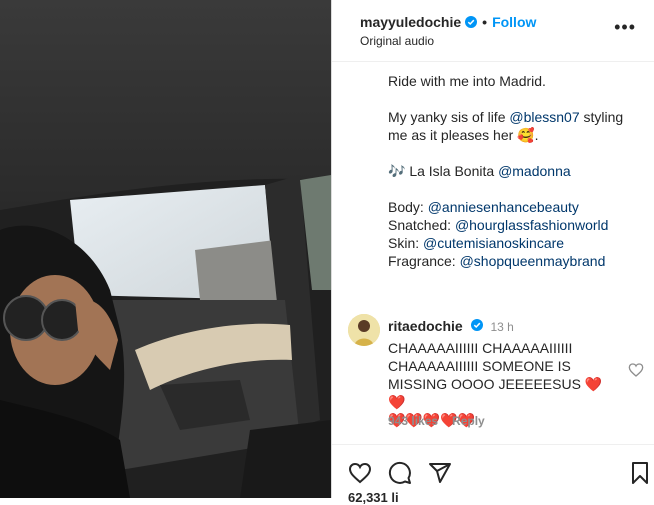  I want to click on credit-line: Snatched: @hourglassfashionworld, so click(498, 225).